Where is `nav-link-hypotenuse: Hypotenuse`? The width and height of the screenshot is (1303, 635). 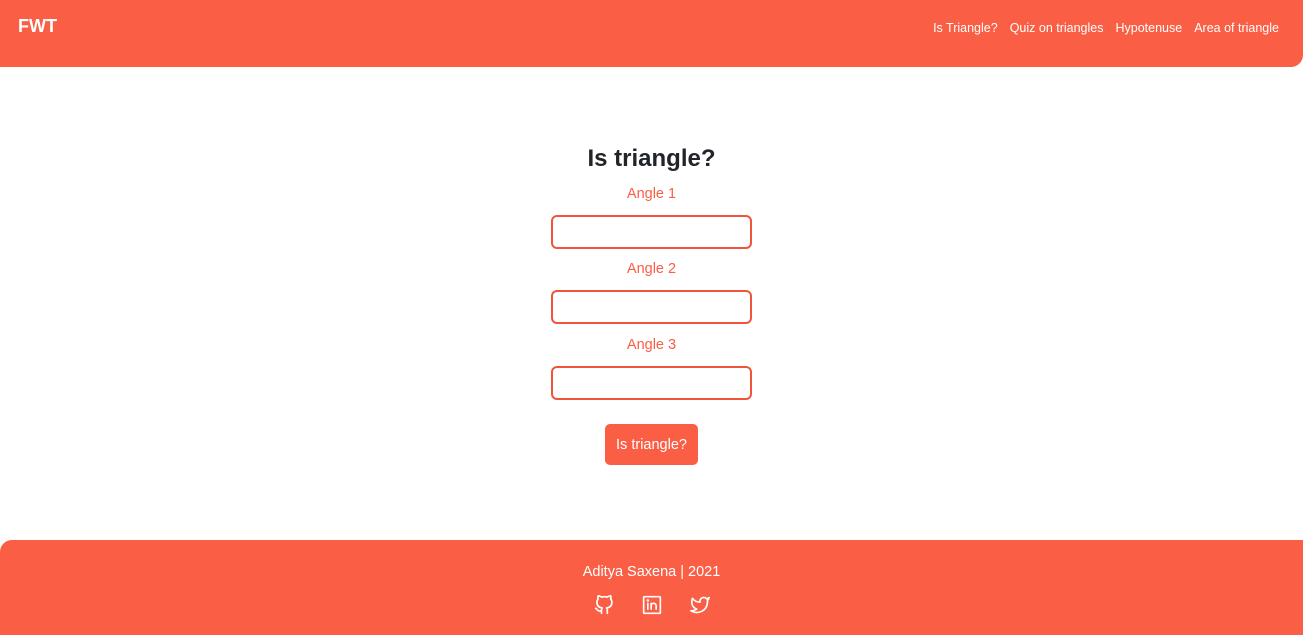
nav-link-hypotenuse: Hypotenuse is located at coordinates (1149, 28).